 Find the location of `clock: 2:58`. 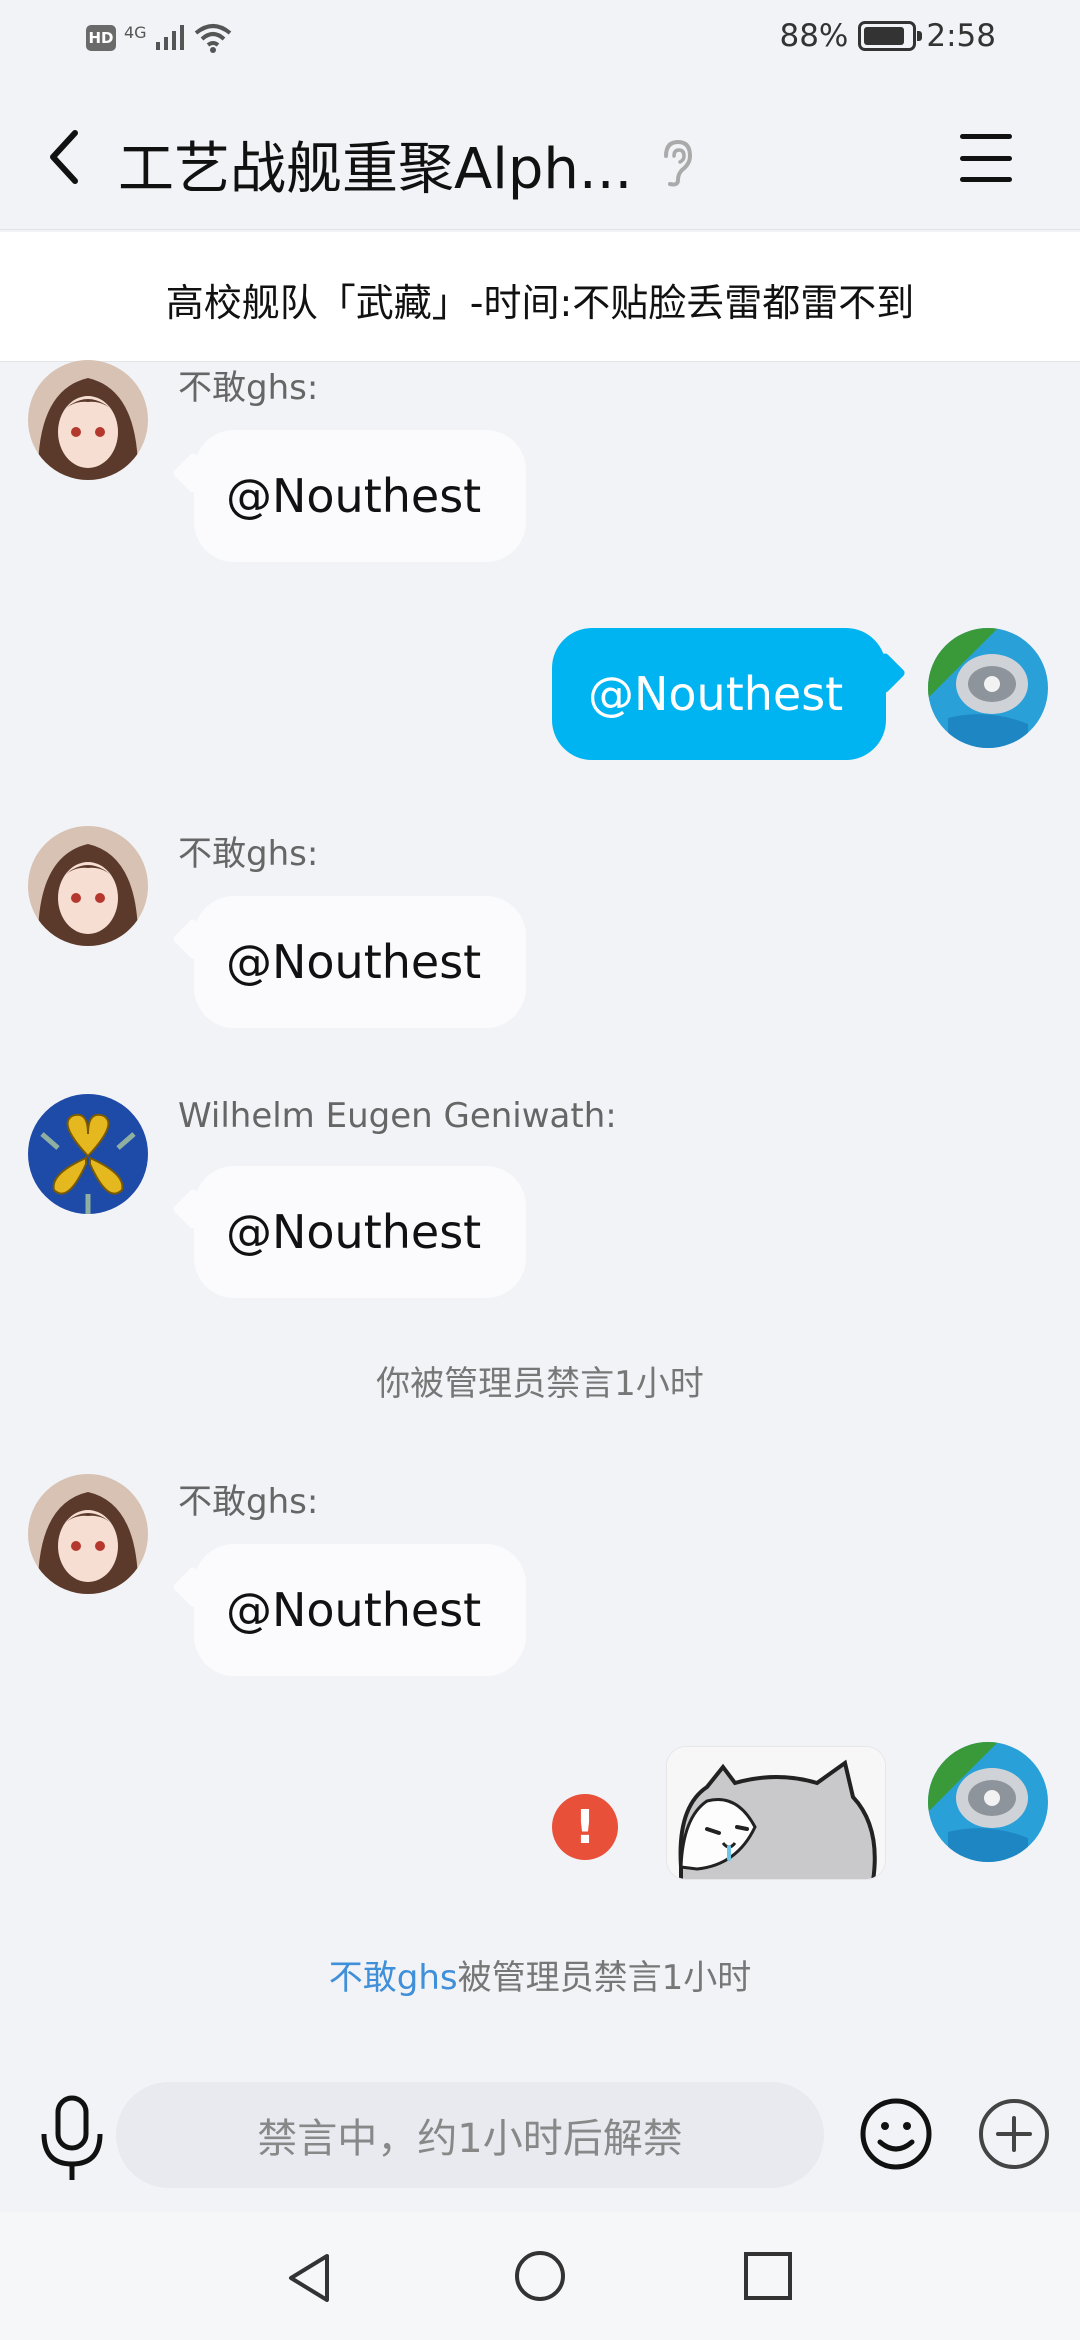

clock: 2:58 is located at coordinates (961, 36).